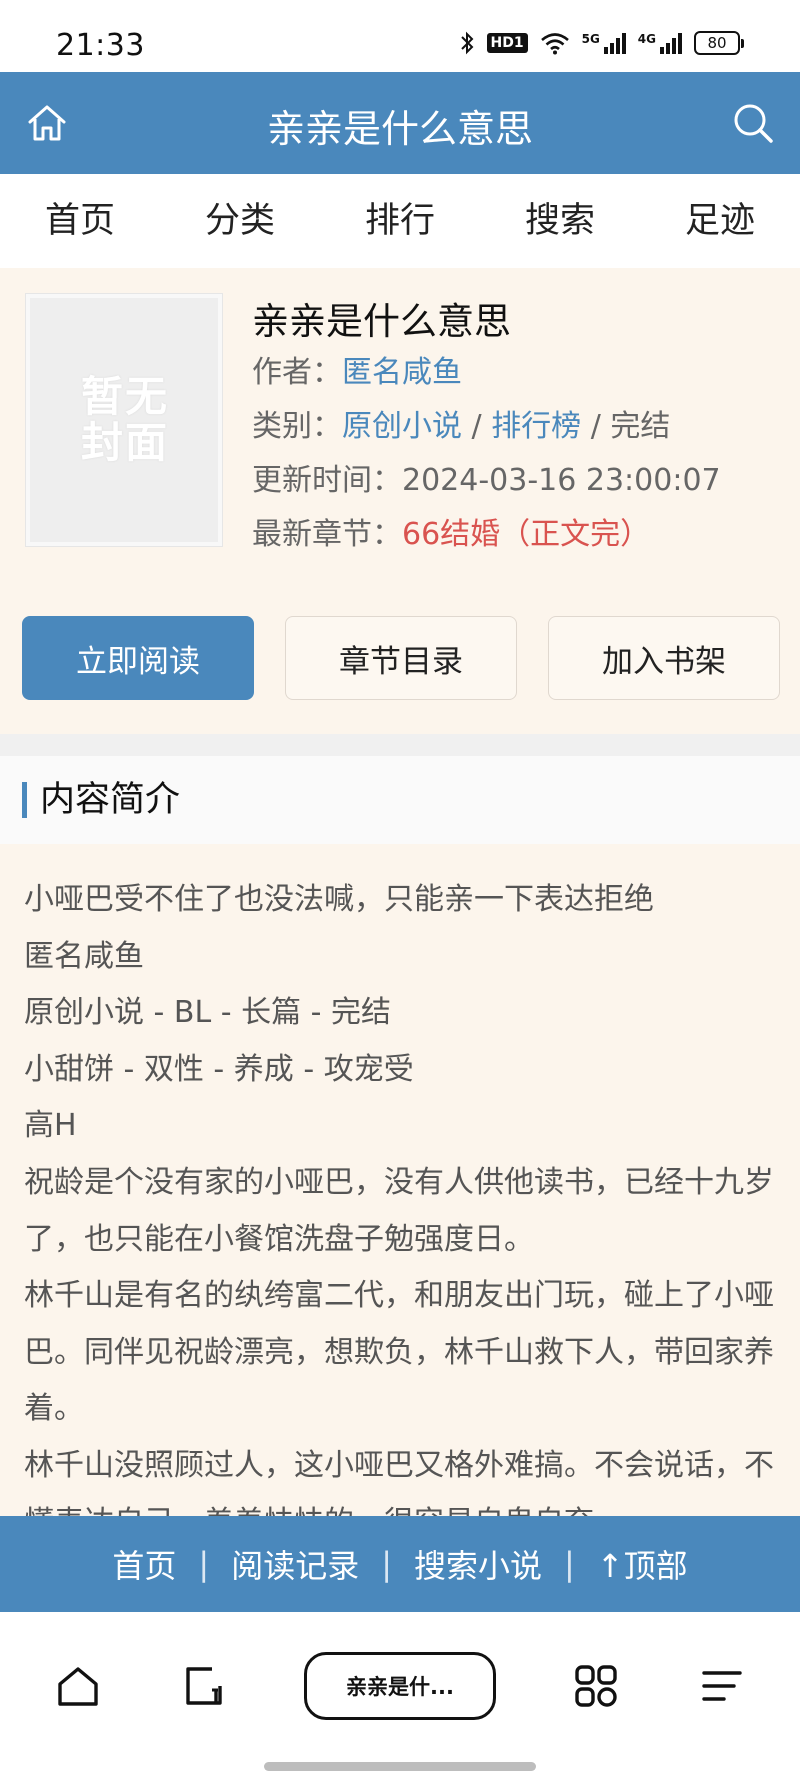  Describe the element at coordinates (207, 1013) in the screenshot. I see `intro-line: 原创小说 - BL - 长篇 - 完结` at that location.